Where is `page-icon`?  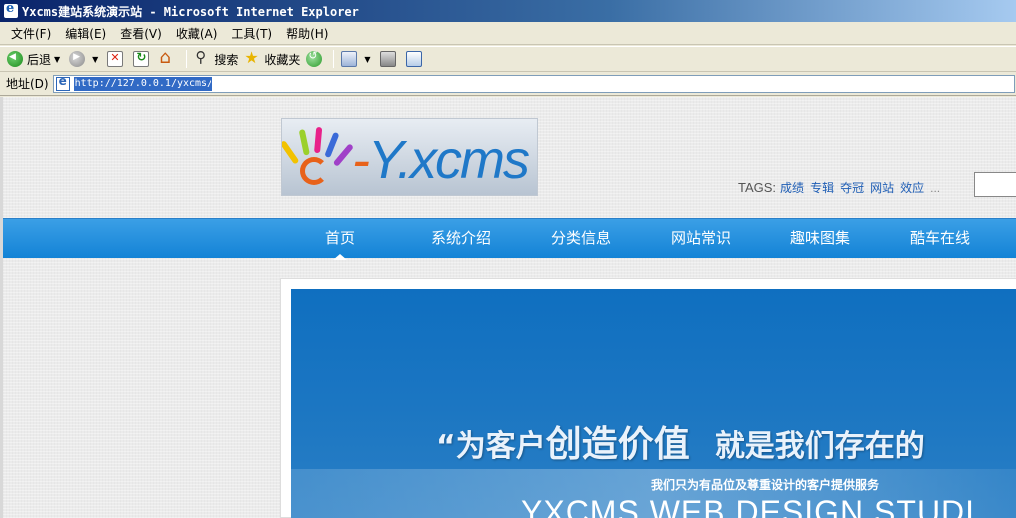
page-icon is located at coordinates (62, 82).